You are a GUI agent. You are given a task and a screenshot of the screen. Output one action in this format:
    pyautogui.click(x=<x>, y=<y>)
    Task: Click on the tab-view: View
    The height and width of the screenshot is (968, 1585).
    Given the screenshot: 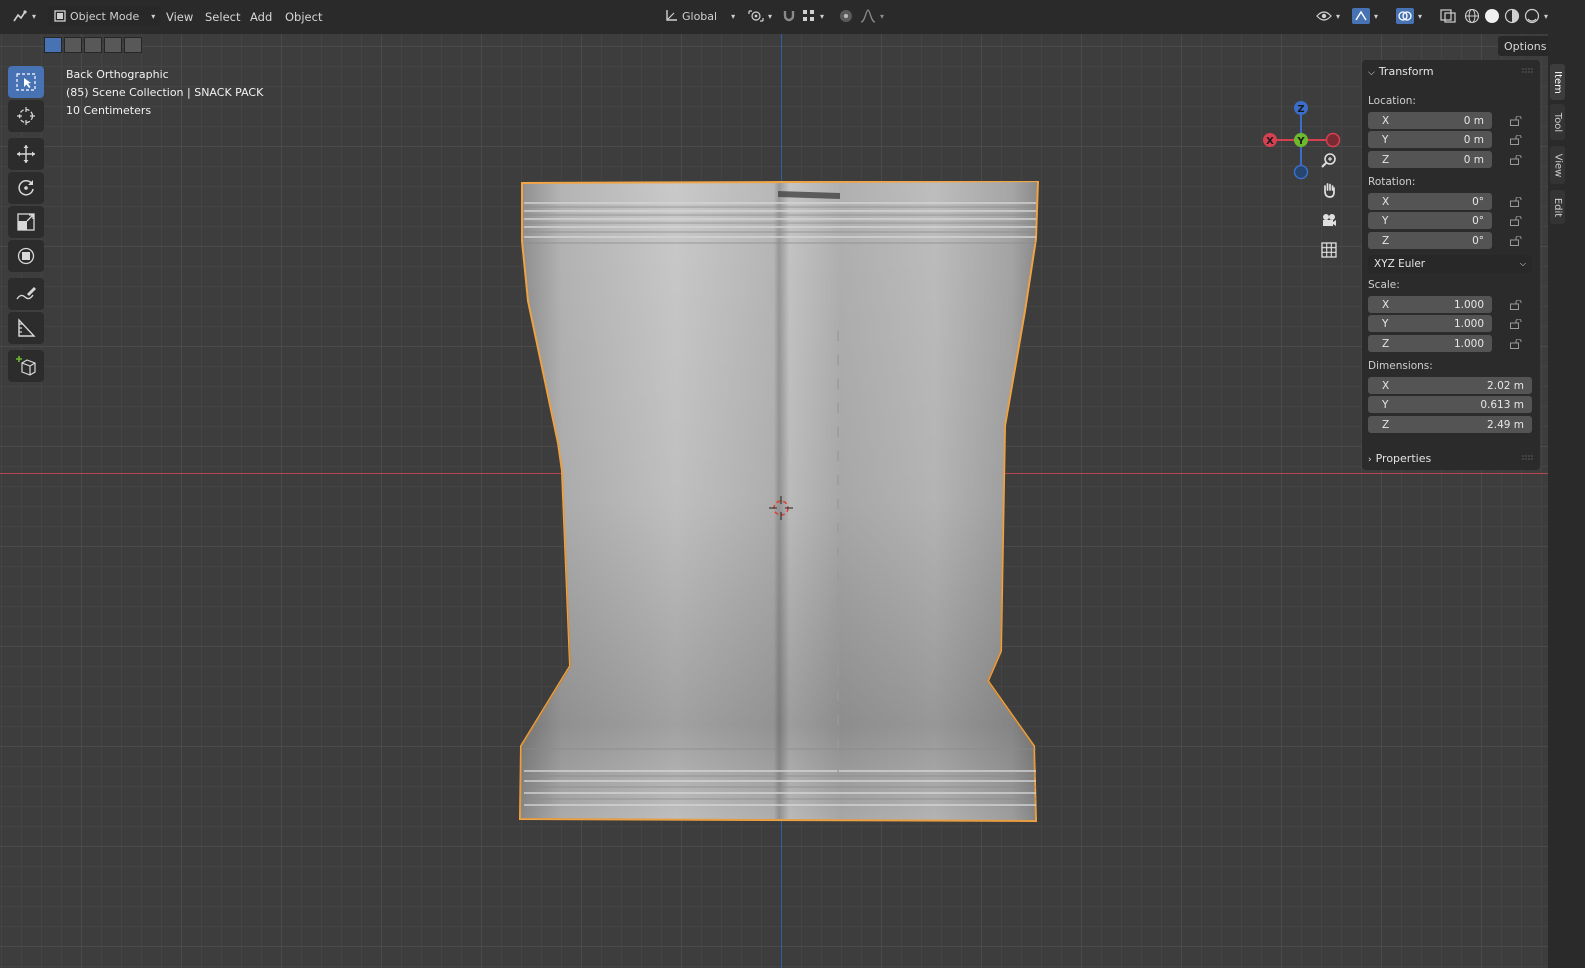 What is the action you would take?
    pyautogui.click(x=1557, y=165)
    